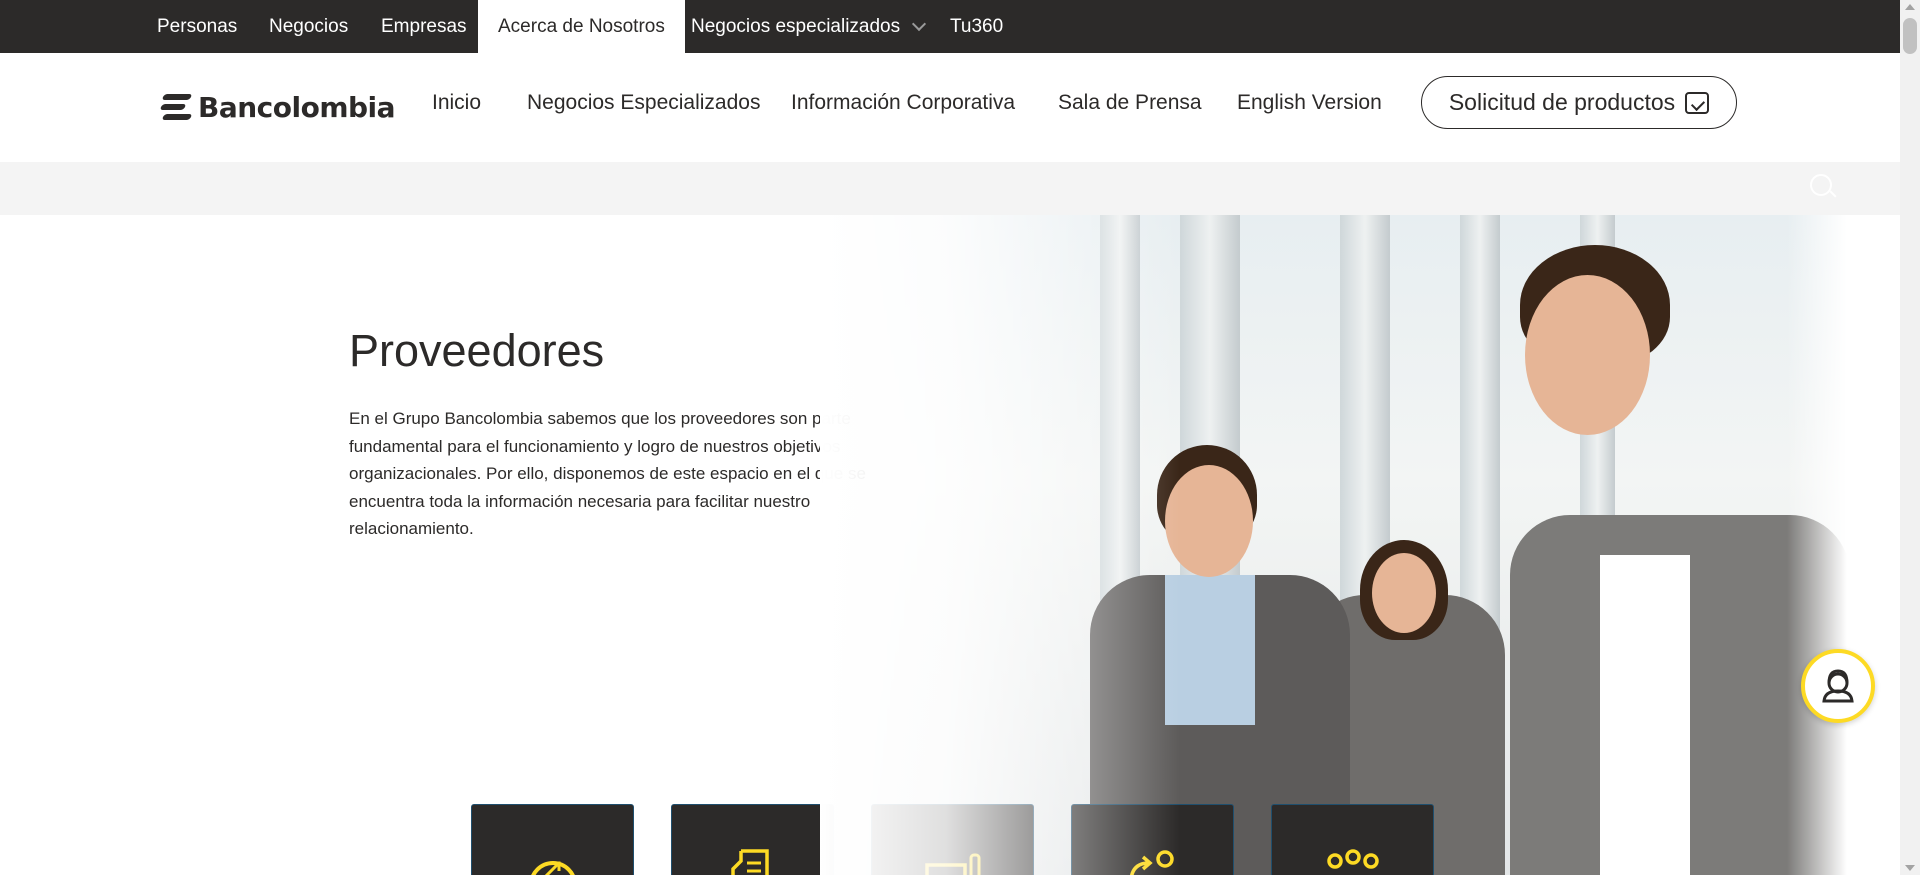  I want to click on bancolombia-logo: Bancolombia, so click(277, 107).